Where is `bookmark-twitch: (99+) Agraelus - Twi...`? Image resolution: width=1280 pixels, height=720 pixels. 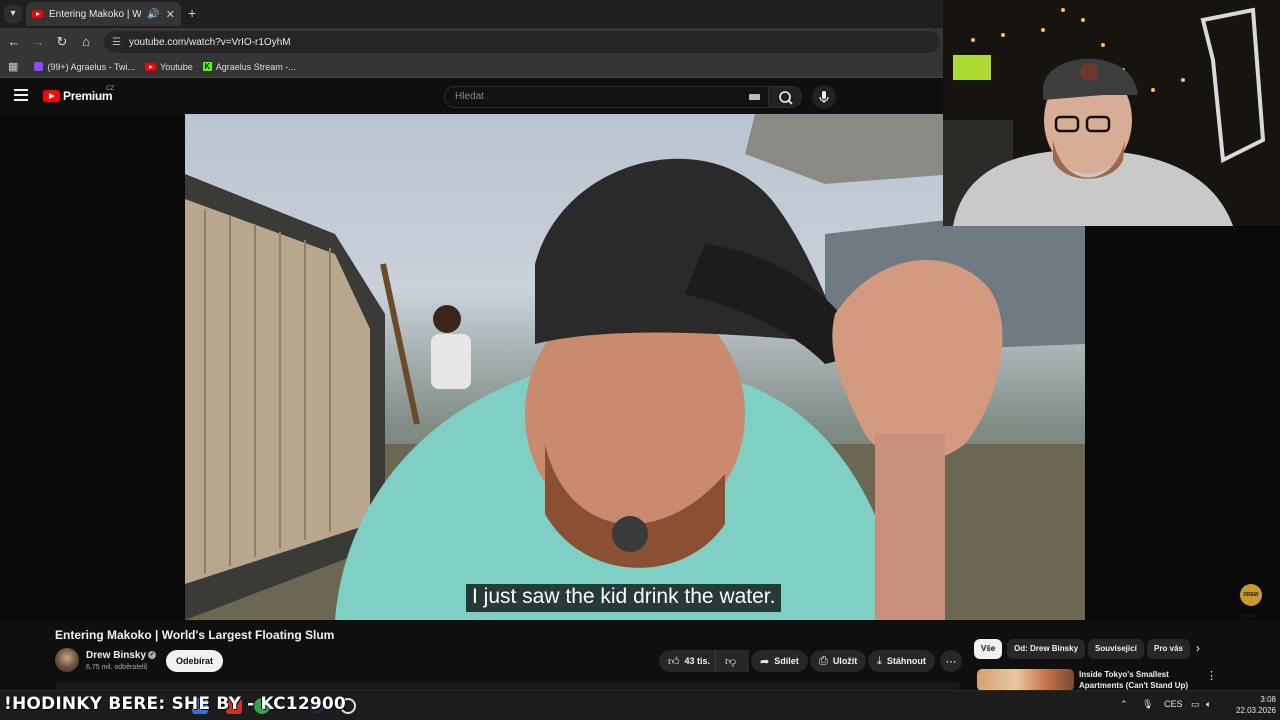 bookmark-twitch: (99+) Agraelus - Twi... is located at coordinates (84, 67).